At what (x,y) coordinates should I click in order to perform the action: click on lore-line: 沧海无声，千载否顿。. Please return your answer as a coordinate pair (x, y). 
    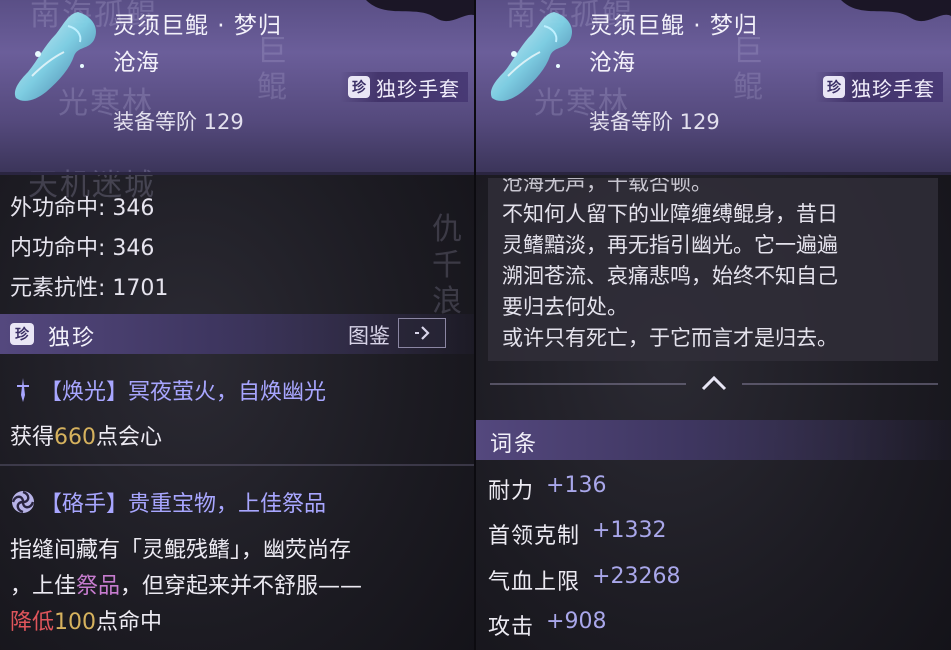
    Looking at the image, I should click on (607, 186).